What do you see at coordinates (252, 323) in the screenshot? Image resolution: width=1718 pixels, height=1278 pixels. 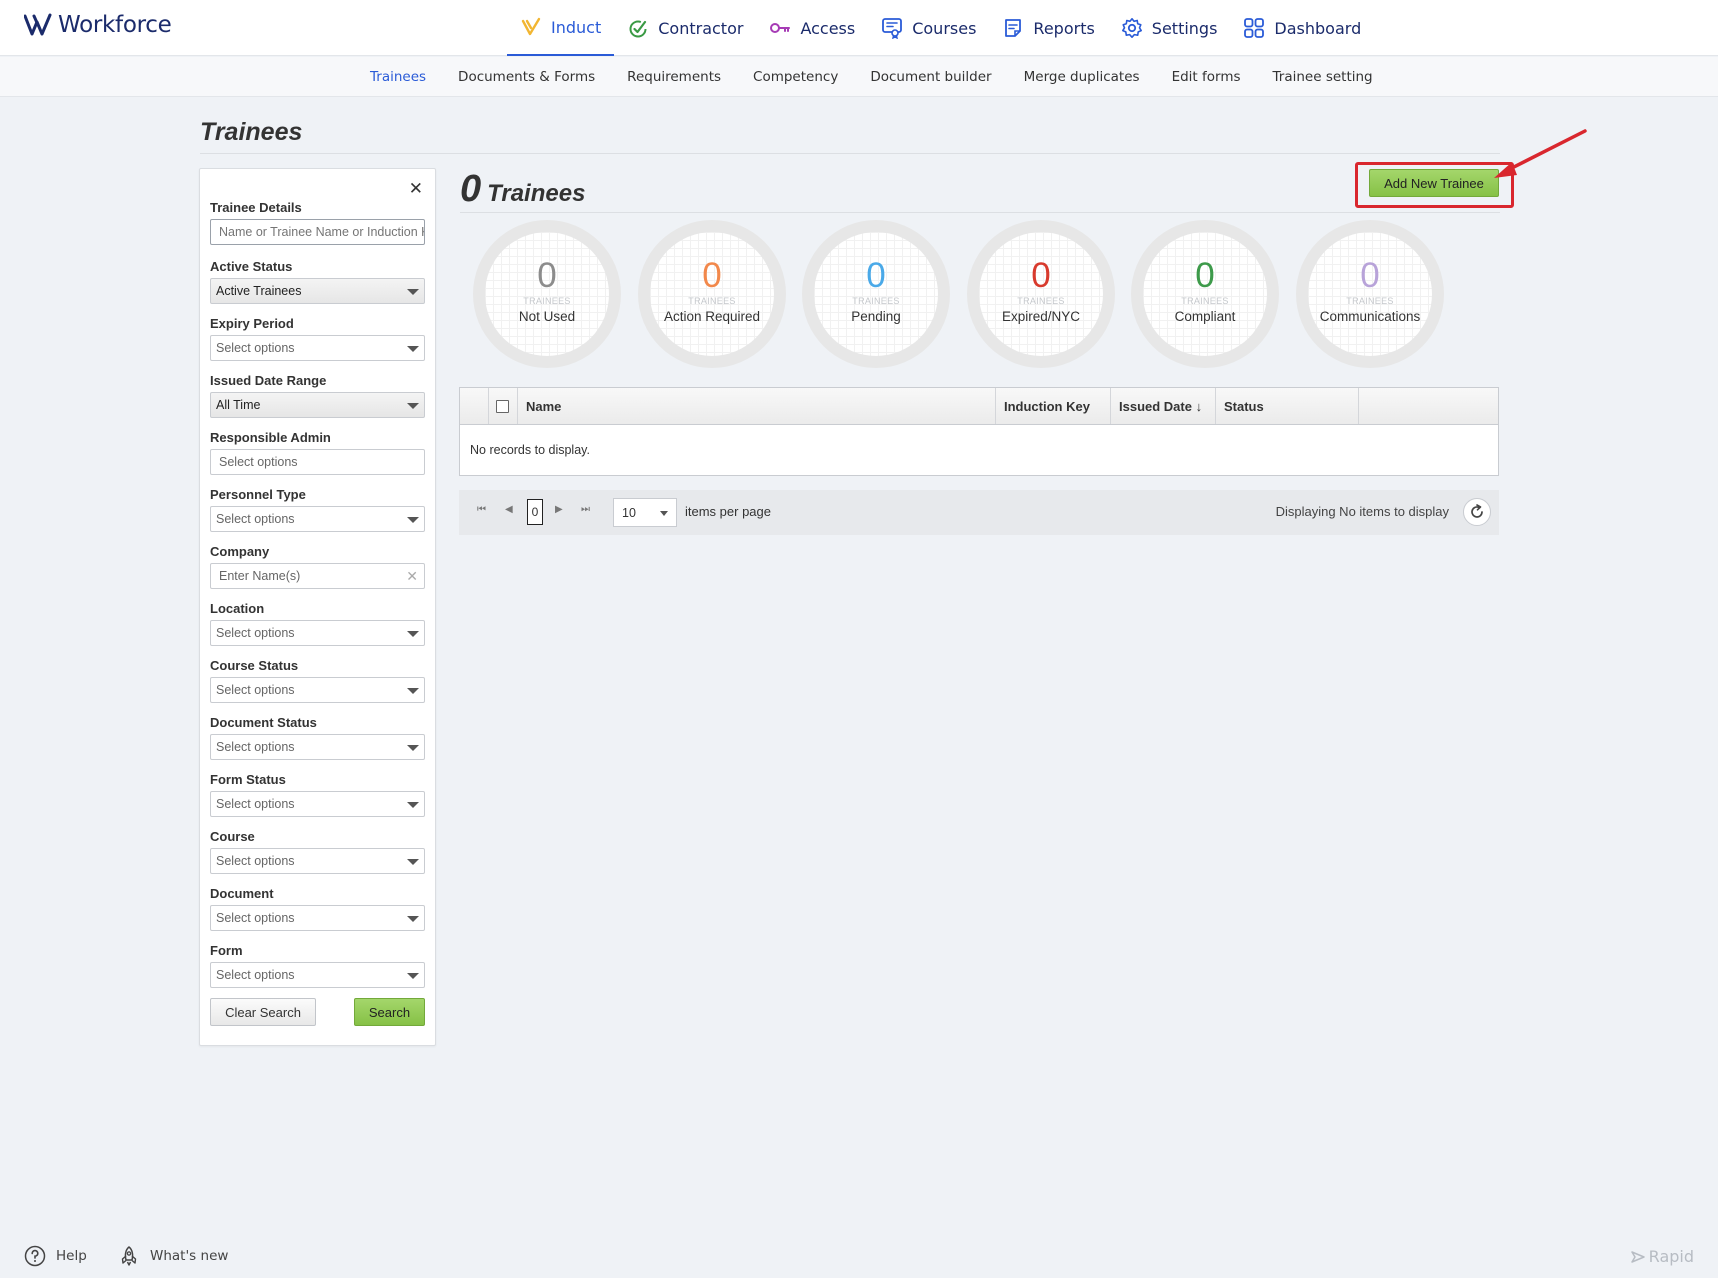 I see `expiry-period-label: Expiry Period` at bounding box center [252, 323].